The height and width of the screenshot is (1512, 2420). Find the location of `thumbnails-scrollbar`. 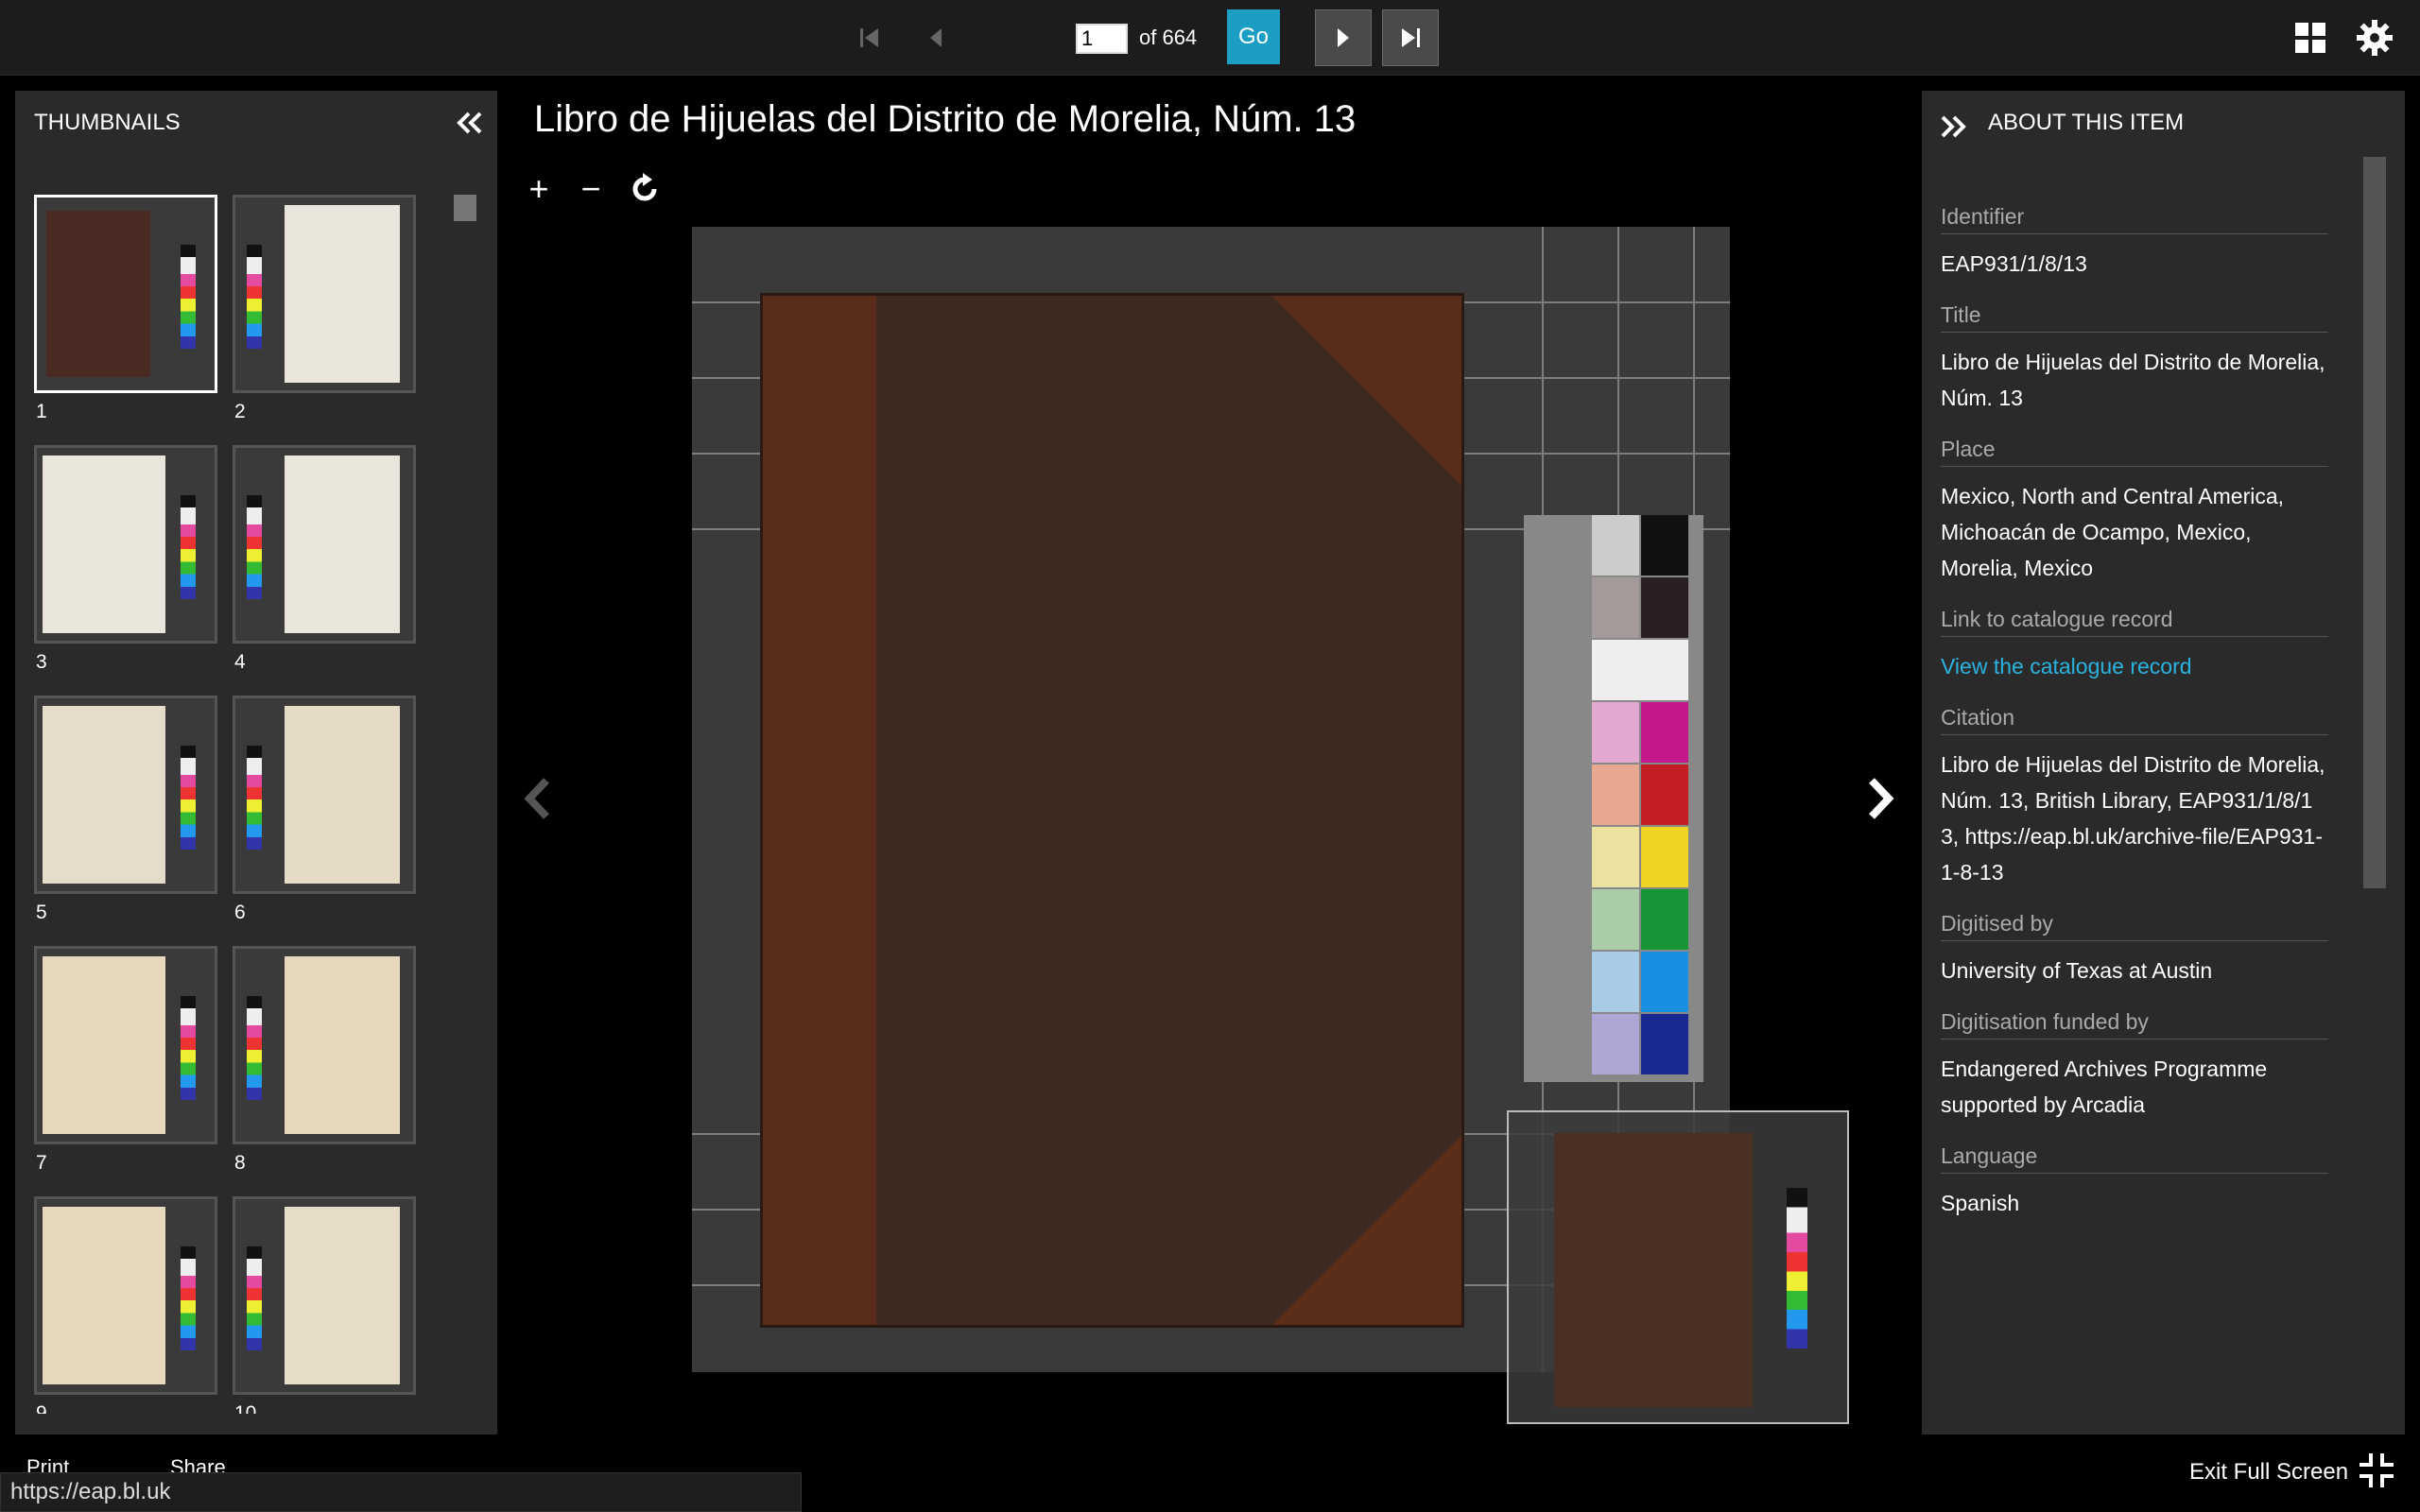

thumbnails-scrollbar is located at coordinates (465, 208).